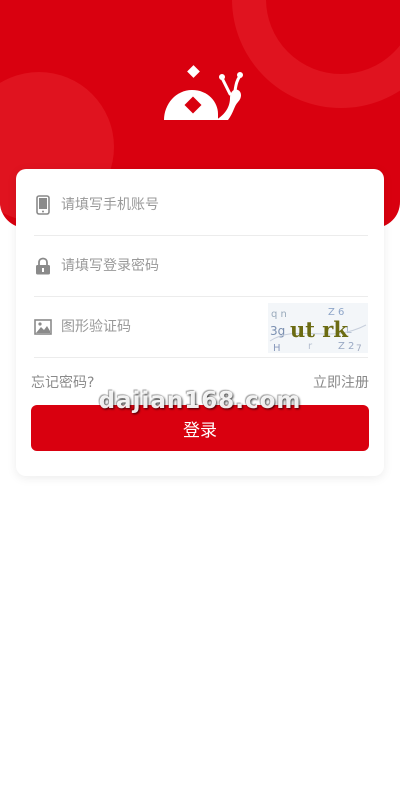  Describe the element at coordinates (161, 327) in the screenshot. I see `captcha-input` at that location.